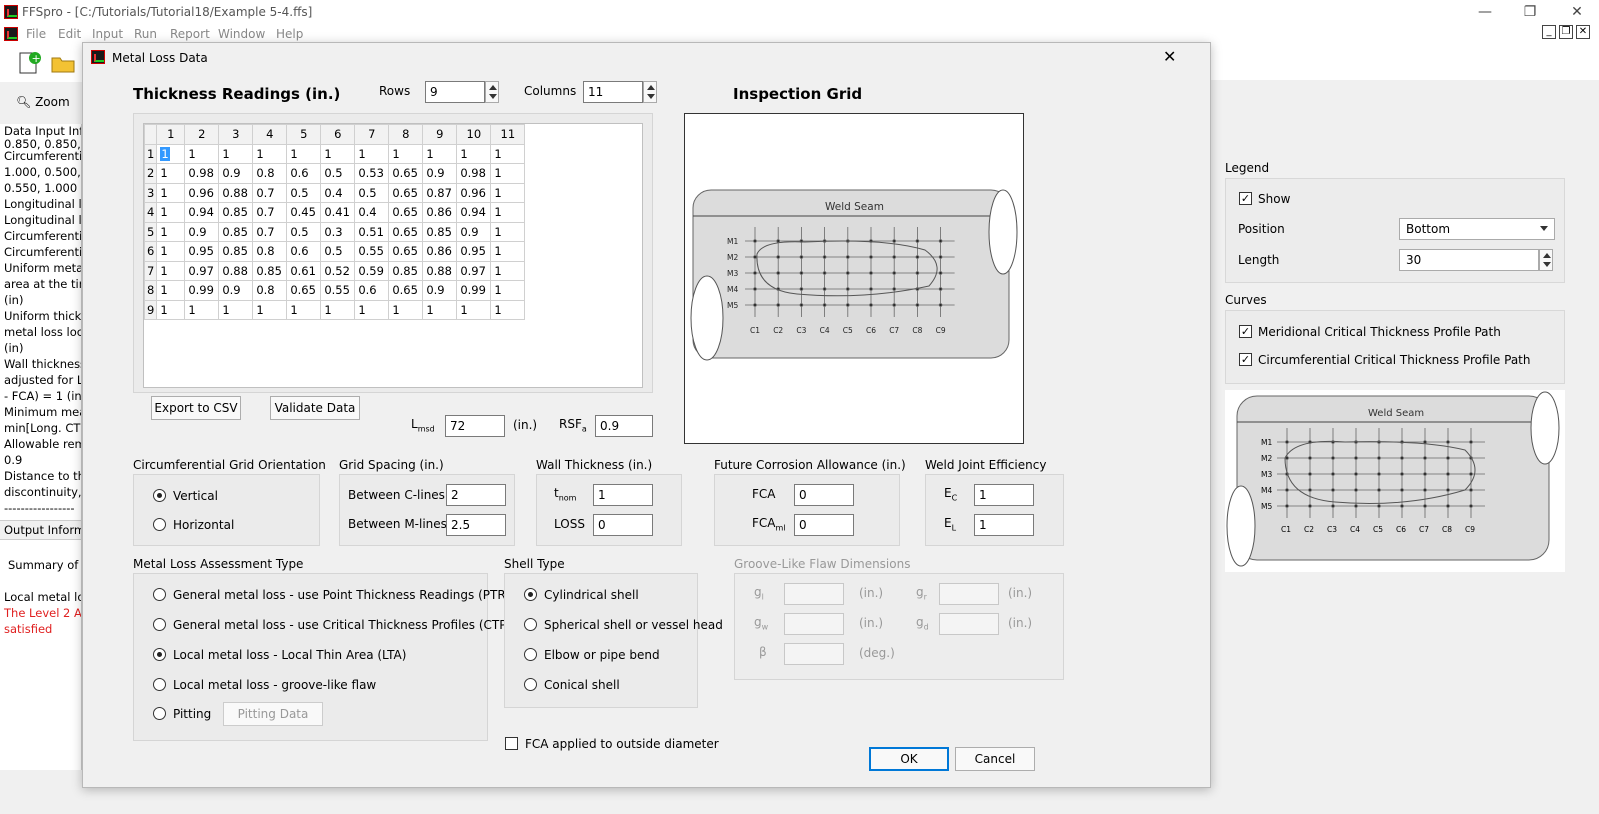 This screenshot has height=814, width=1599. I want to click on c-lines-input: 2, so click(476, 495).